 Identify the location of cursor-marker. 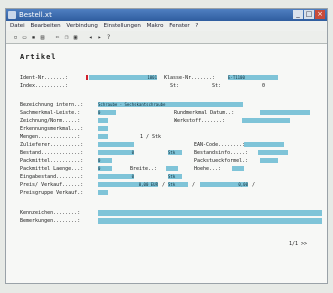
(87, 77).